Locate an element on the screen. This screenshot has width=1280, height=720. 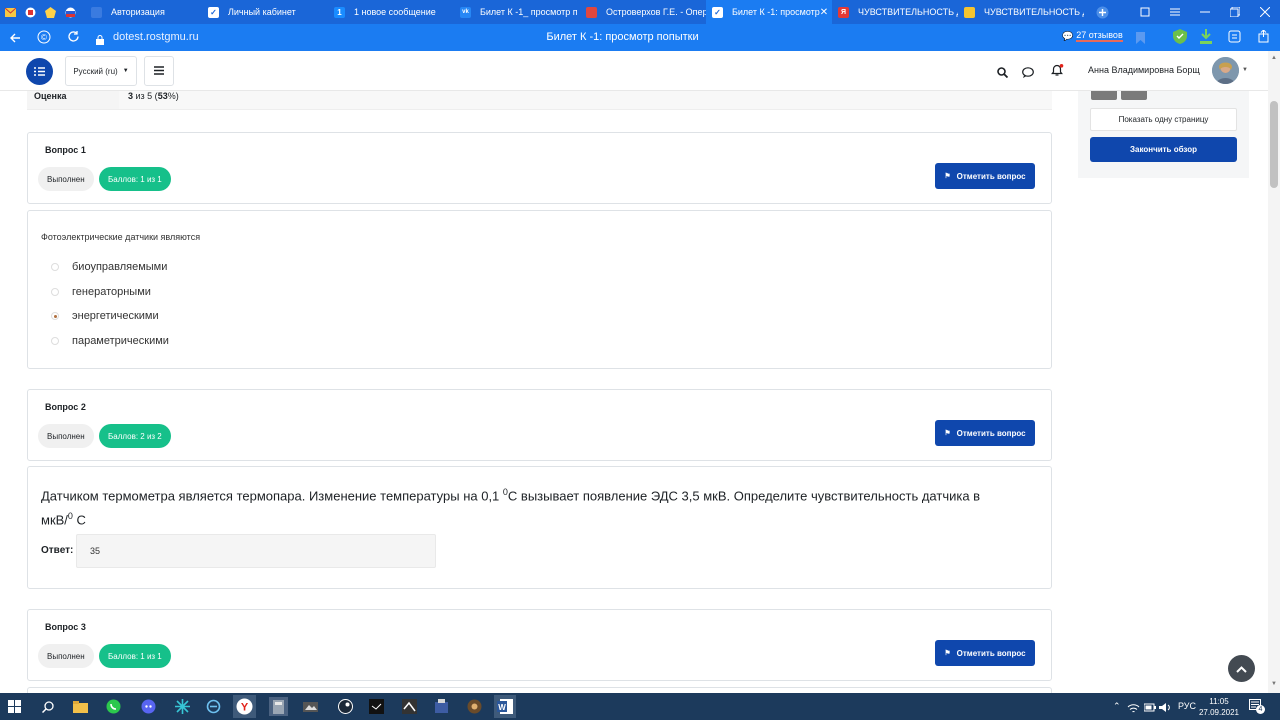
scrollbar-thumb is located at coordinates (1274, 144).